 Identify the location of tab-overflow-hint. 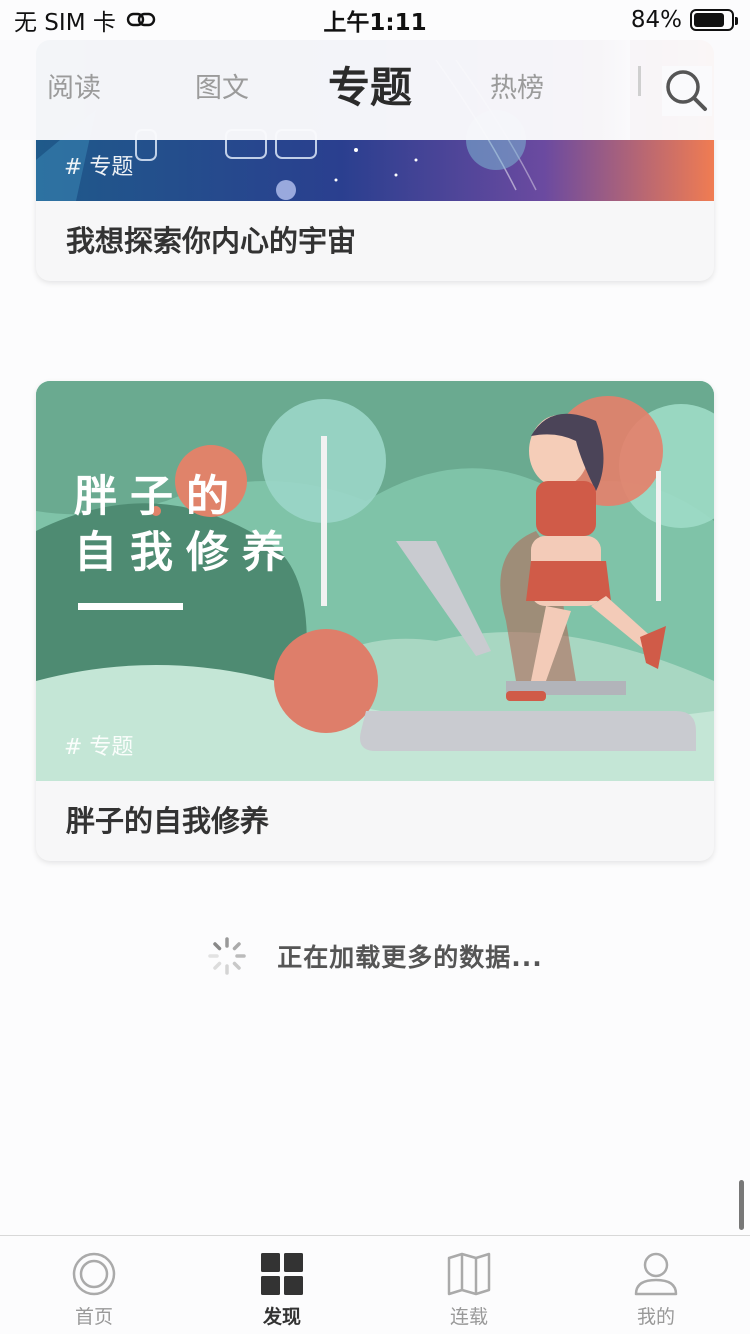
(639, 81).